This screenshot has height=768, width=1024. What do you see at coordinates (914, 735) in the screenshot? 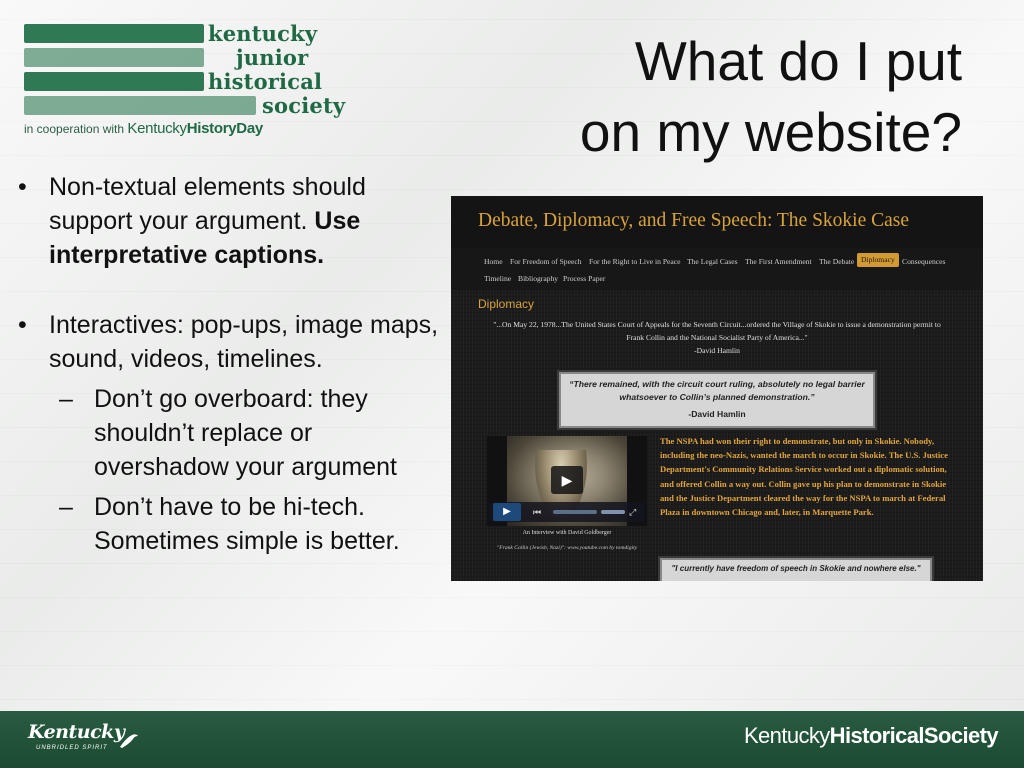
I see `footer-right-bold: HistoricalSociety` at bounding box center [914, 735].